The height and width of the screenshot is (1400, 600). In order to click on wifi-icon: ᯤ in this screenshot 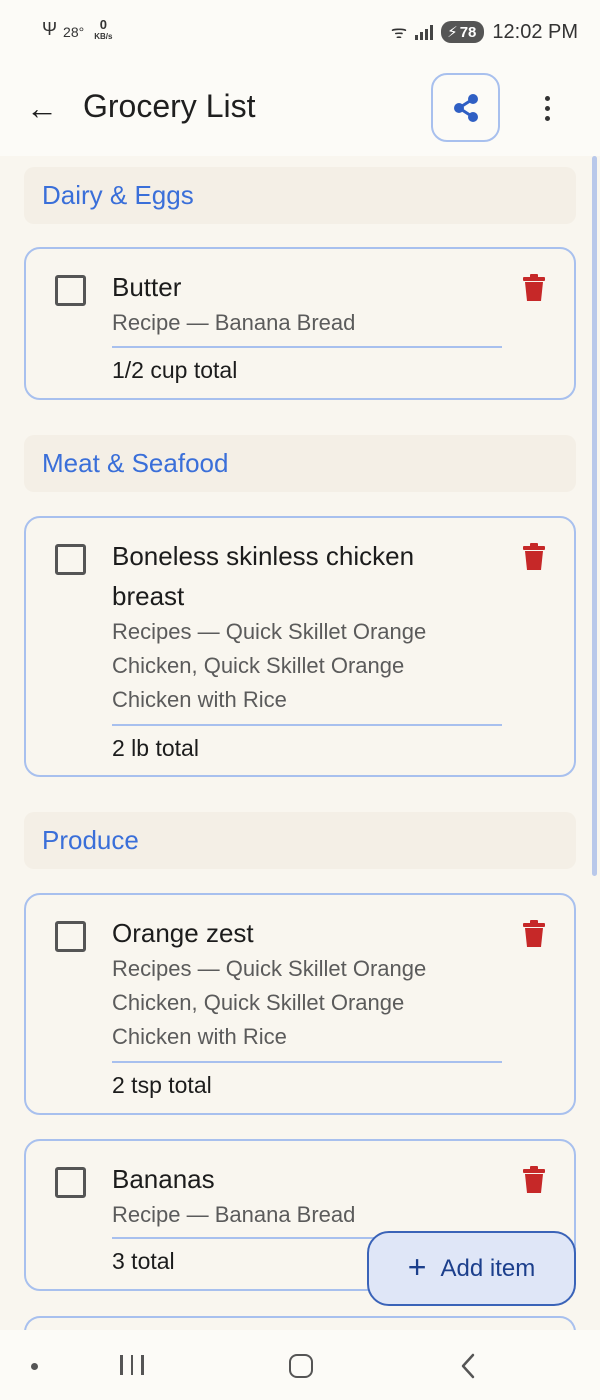, I will do `click(399, 32)`.